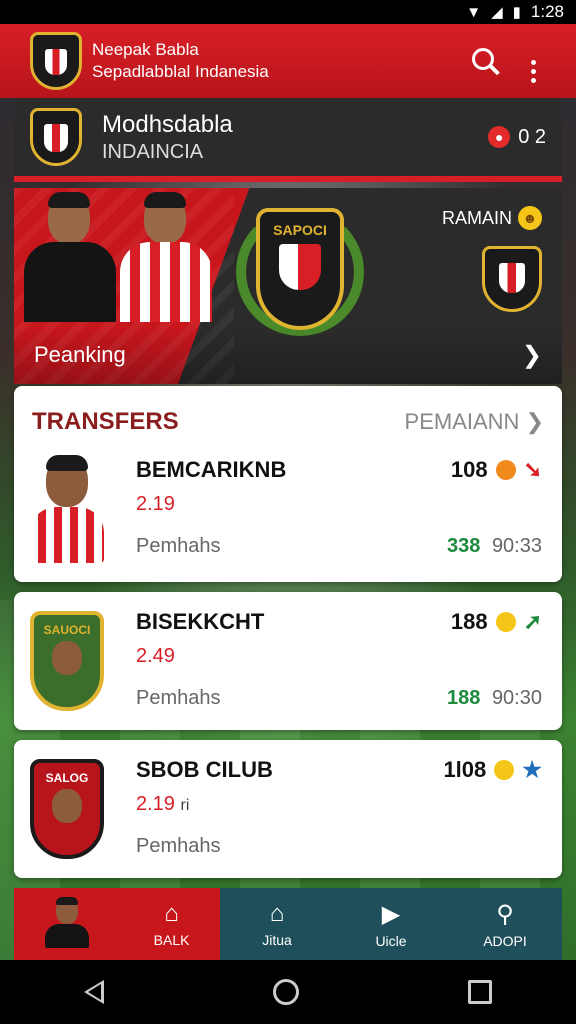 This screenshot has height=1024, width=576. I want to click on transfer-name: BEMCARIKNB, so click(211, 469).